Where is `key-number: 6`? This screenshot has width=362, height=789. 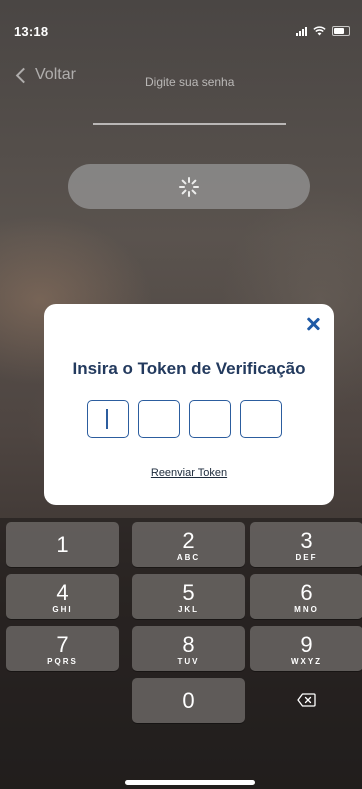 key-number: 6 is located at coordinates (306, 592).